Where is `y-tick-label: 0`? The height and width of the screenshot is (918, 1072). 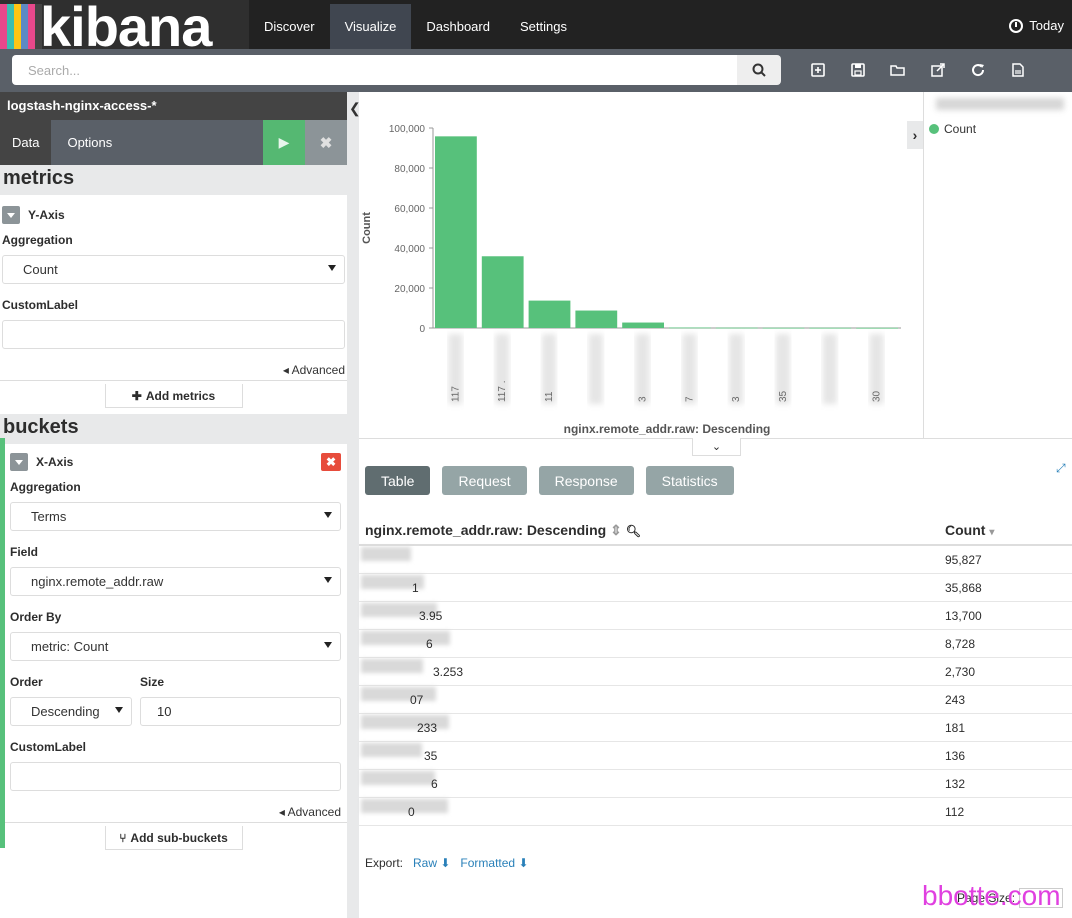
y-tick-label: 0 is located at coordinates (422, 329).